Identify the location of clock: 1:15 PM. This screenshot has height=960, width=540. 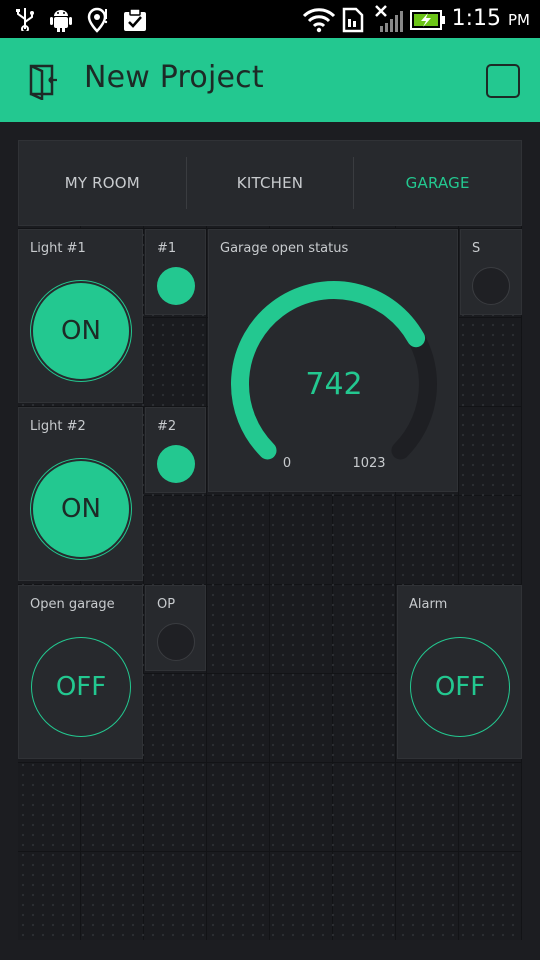
(491, 18).